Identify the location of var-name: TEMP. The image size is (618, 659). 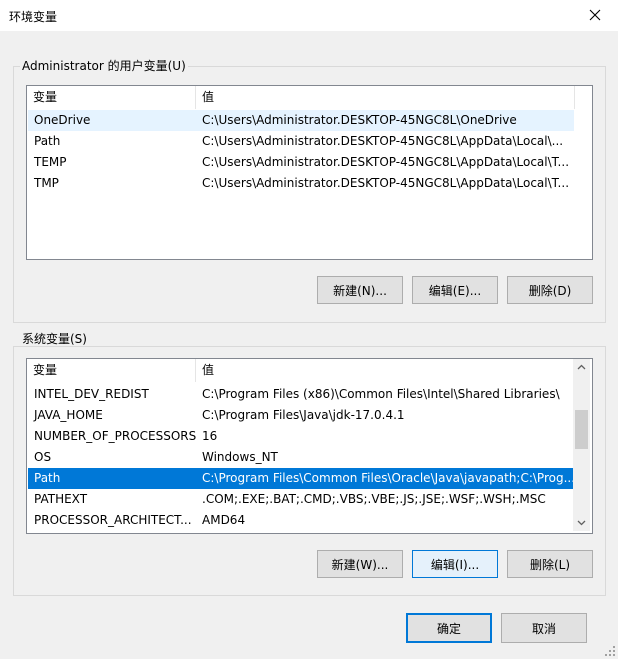
(50, 162).